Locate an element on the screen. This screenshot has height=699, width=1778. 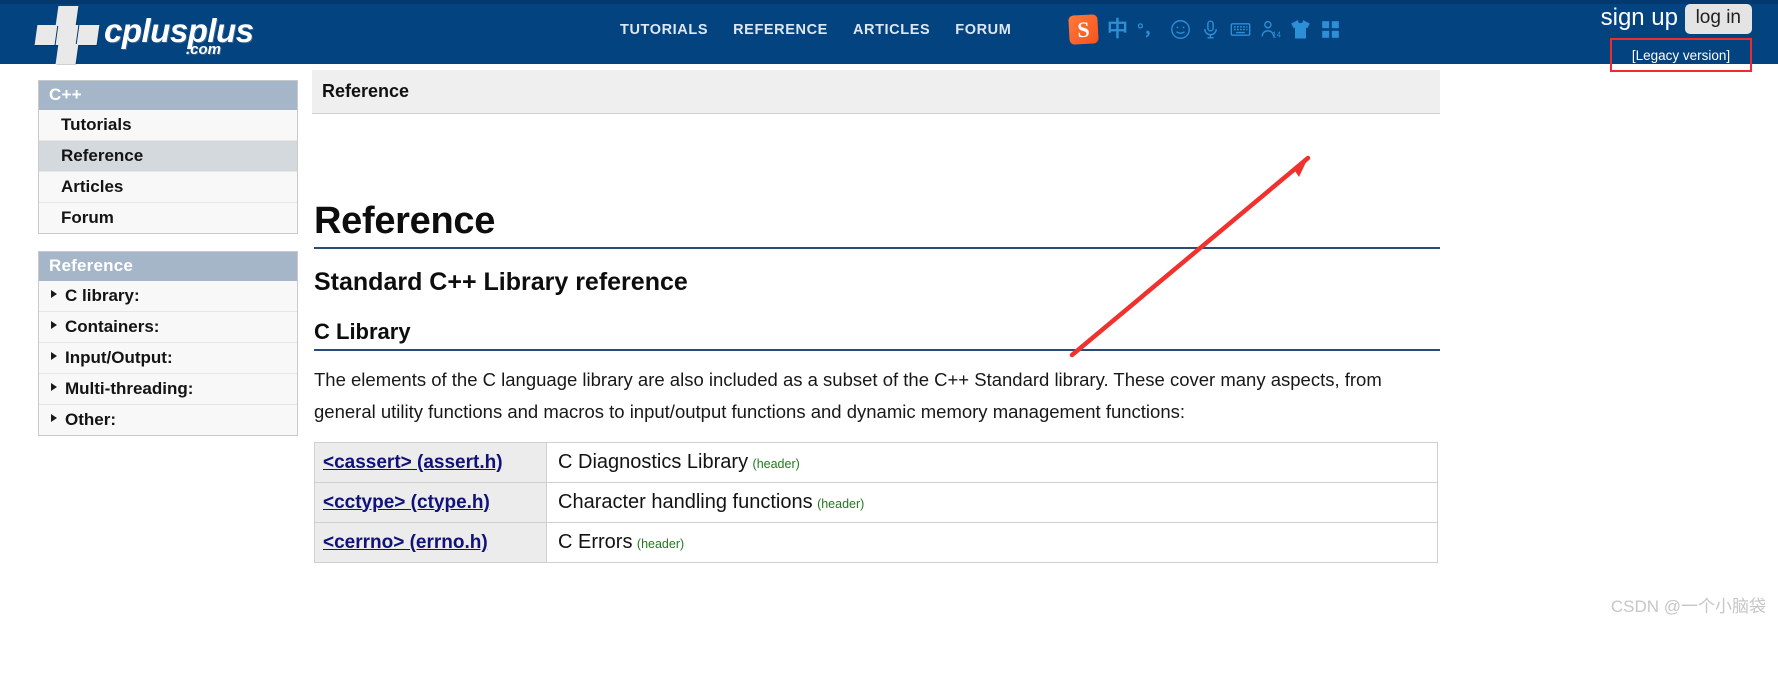
legacy-version-highlight: [Legacy version] is located at coordinates (1681, 55).